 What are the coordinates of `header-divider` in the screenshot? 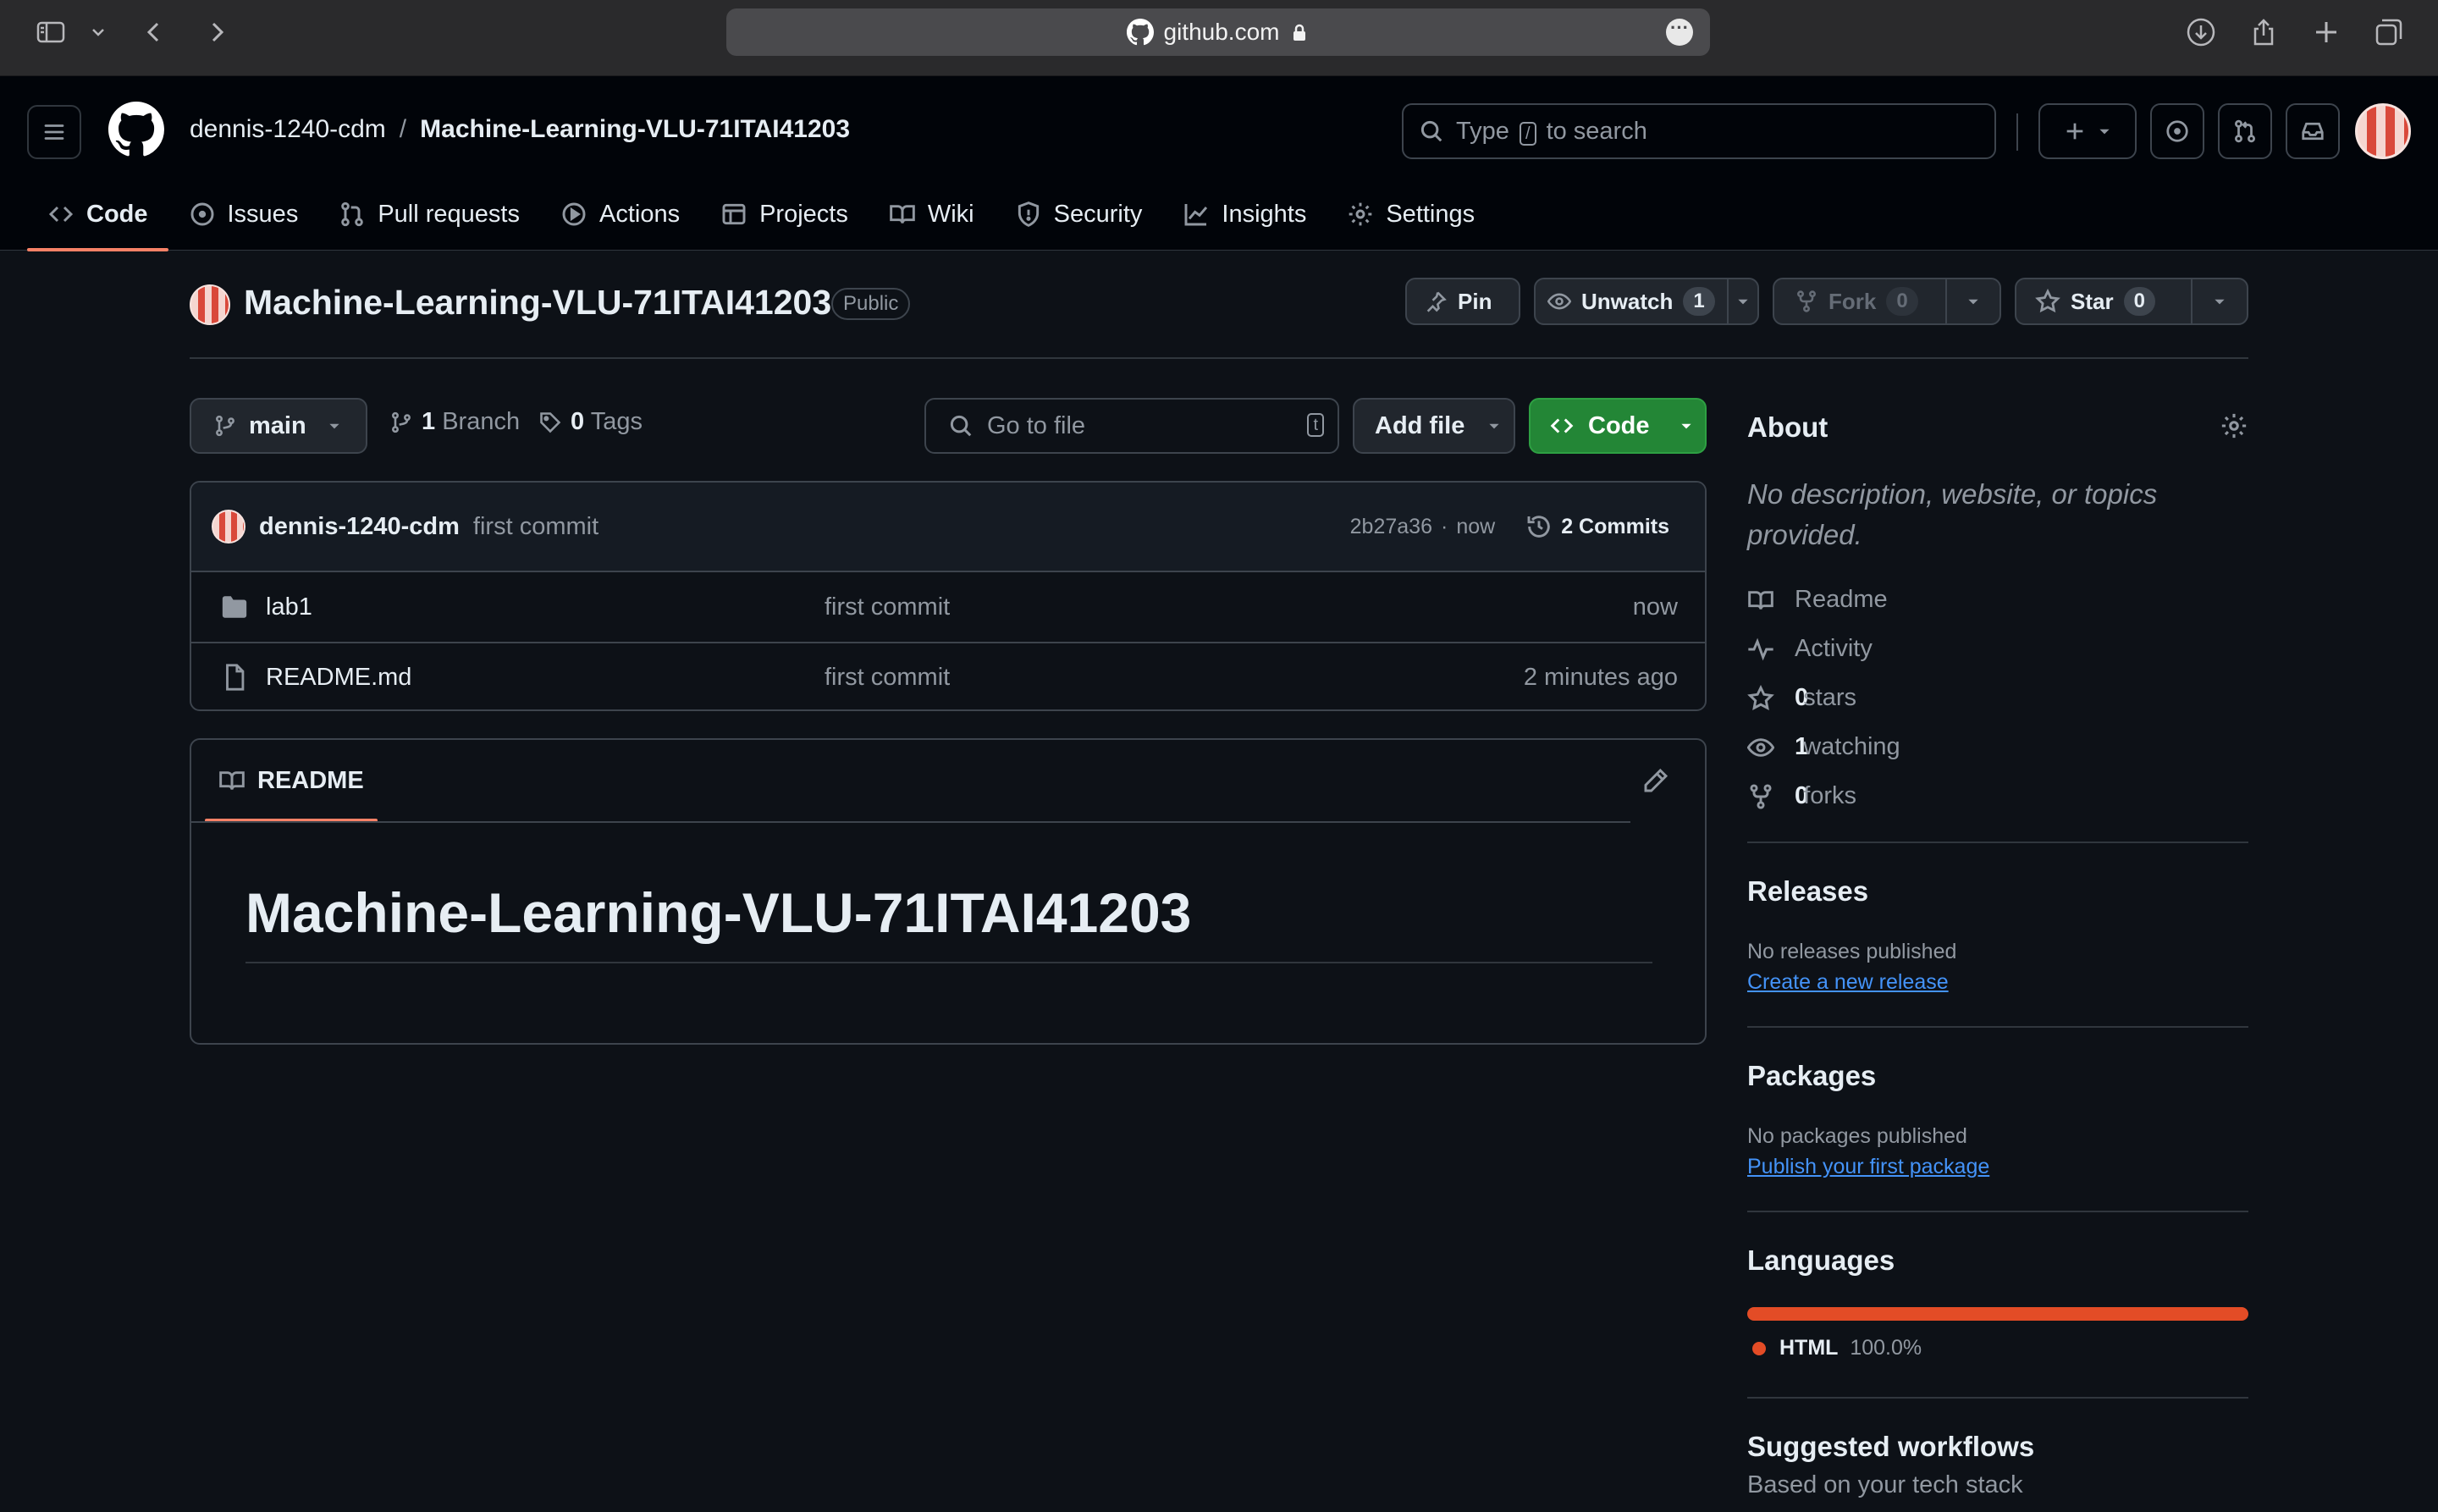 It's located at (2017, 132).